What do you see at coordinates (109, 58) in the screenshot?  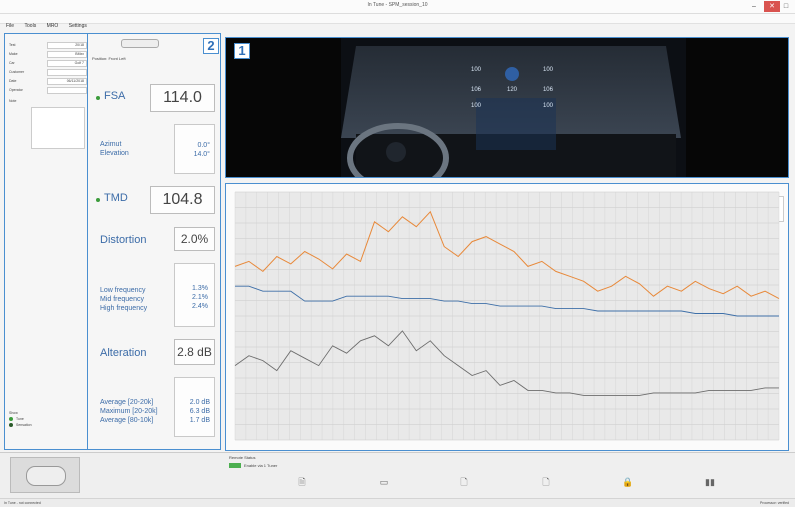 I see `position-label: Position: Front Left` at bounding box center [109, 58].